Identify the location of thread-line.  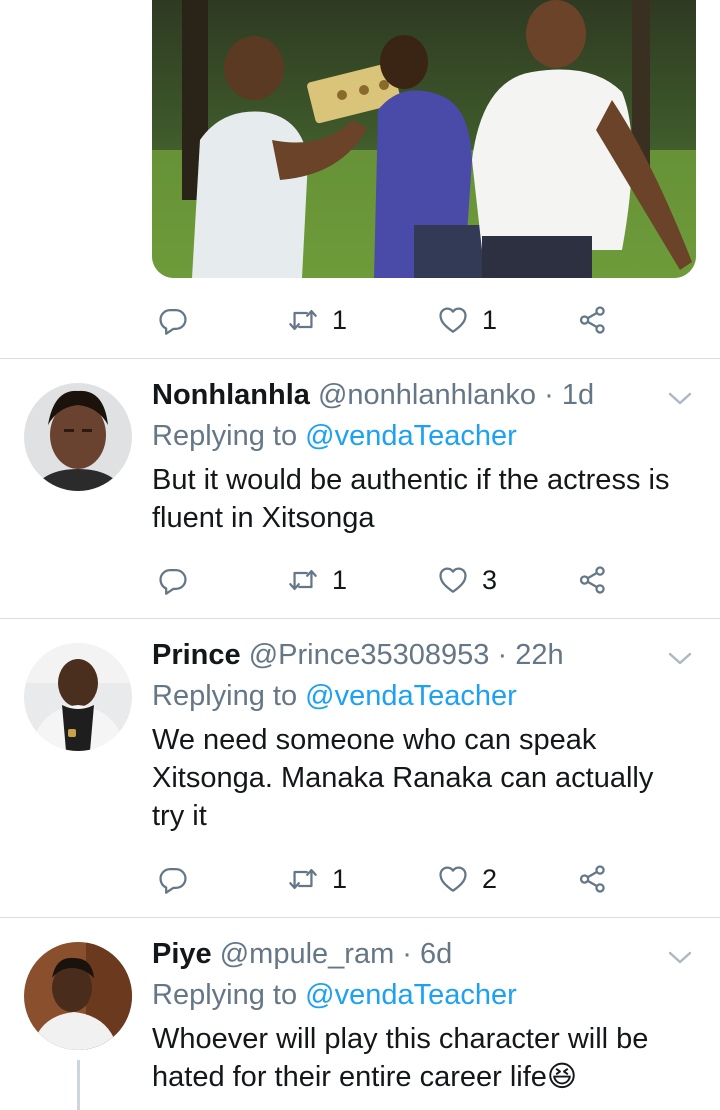
(78, 1085).